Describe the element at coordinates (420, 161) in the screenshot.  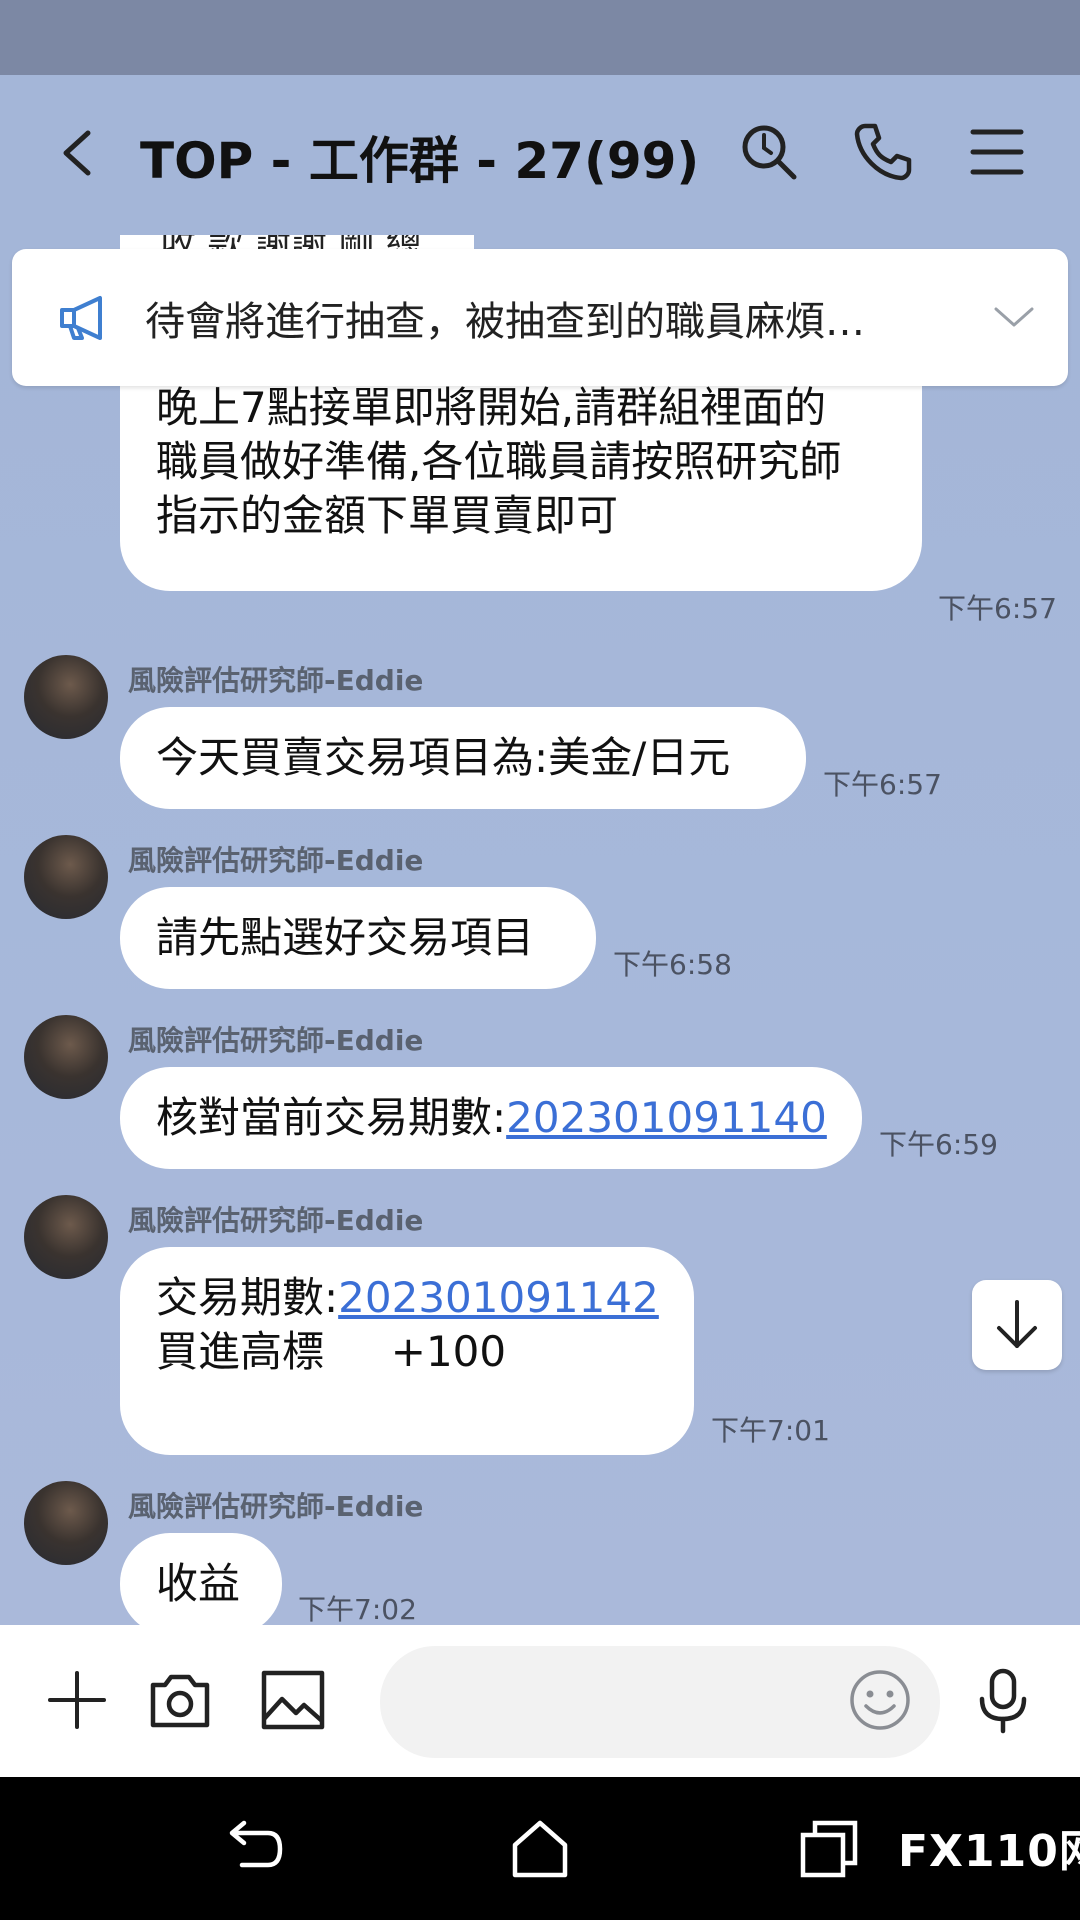
I see `chat-title: TOP - 工作群 - 27(99)` at that location.